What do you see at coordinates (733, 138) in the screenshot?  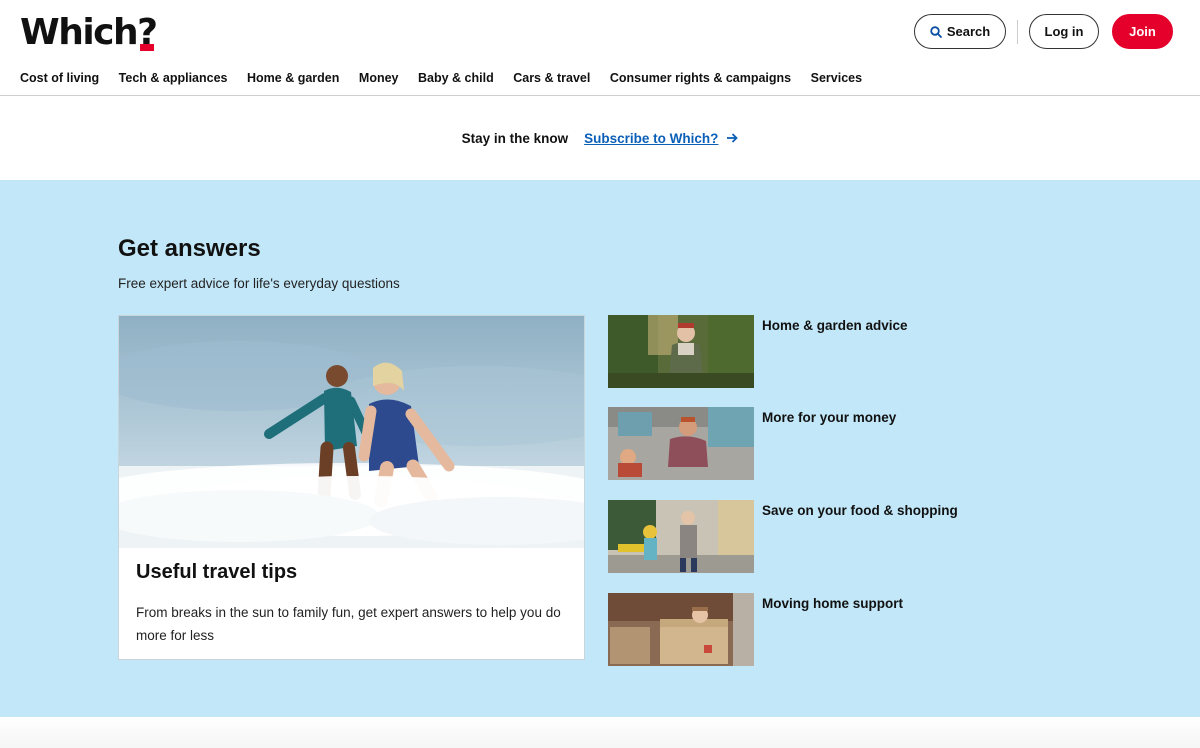 I see `arrow-right-icon` at bounding box center [733, 138].